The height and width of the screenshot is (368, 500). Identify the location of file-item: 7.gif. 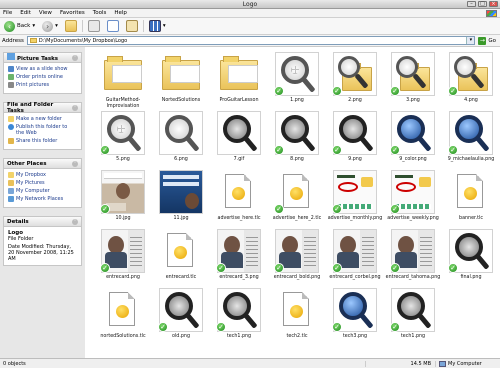
(239, 142).